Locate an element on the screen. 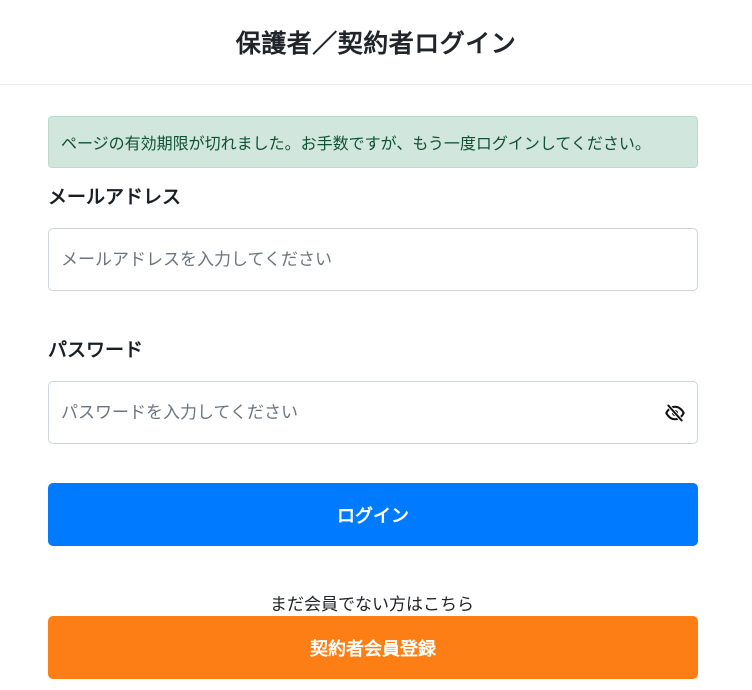 The image size is (752, 690). session-expired-alert: ページの有効期限が切れました。お手数ですが、もう一度ログインしてください。 is located at coordinates (373, 142).